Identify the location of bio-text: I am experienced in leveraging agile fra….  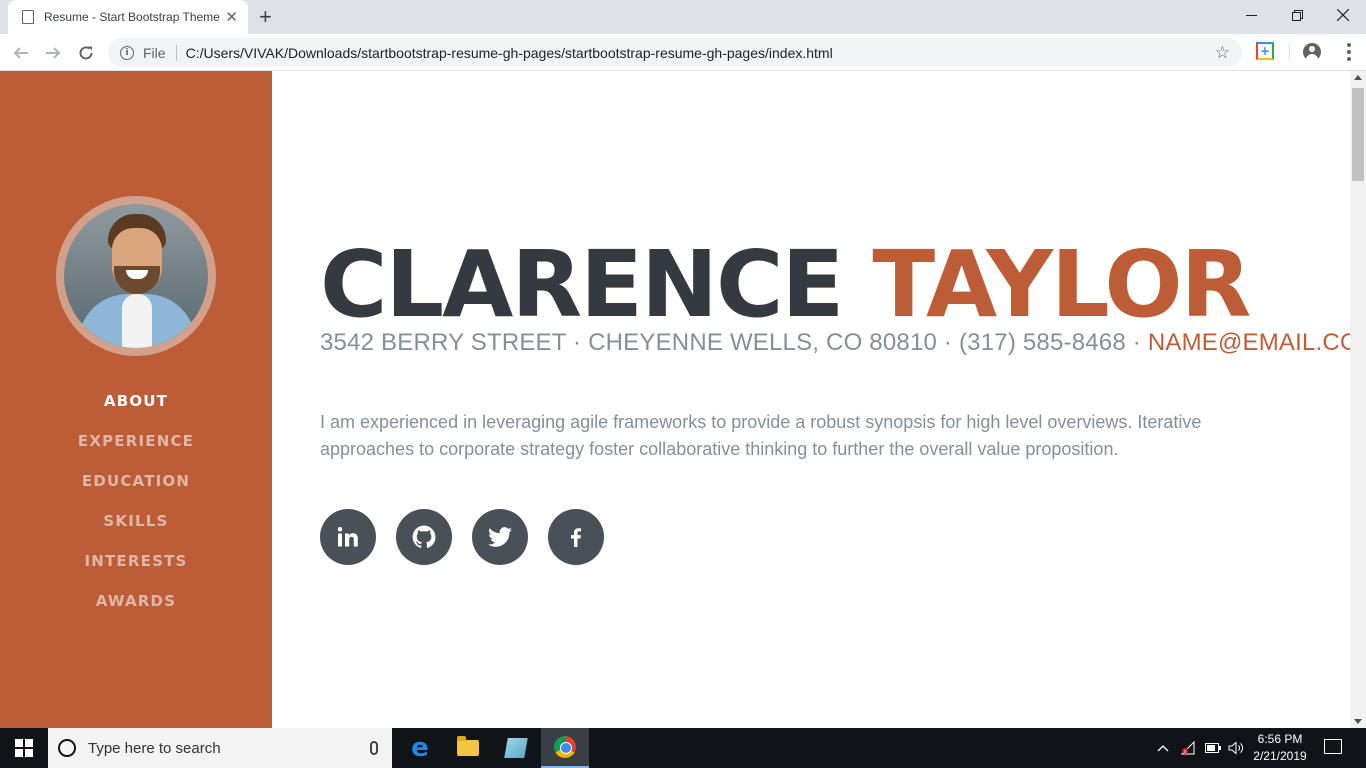
(761, 435).